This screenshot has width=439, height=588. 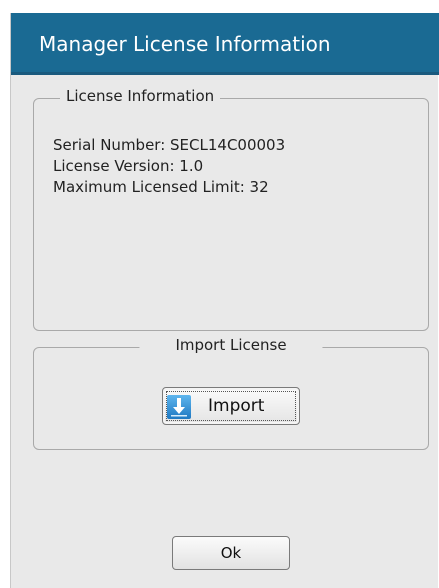 I want to click on download-arrow-icon, so click(x=179, y=407).